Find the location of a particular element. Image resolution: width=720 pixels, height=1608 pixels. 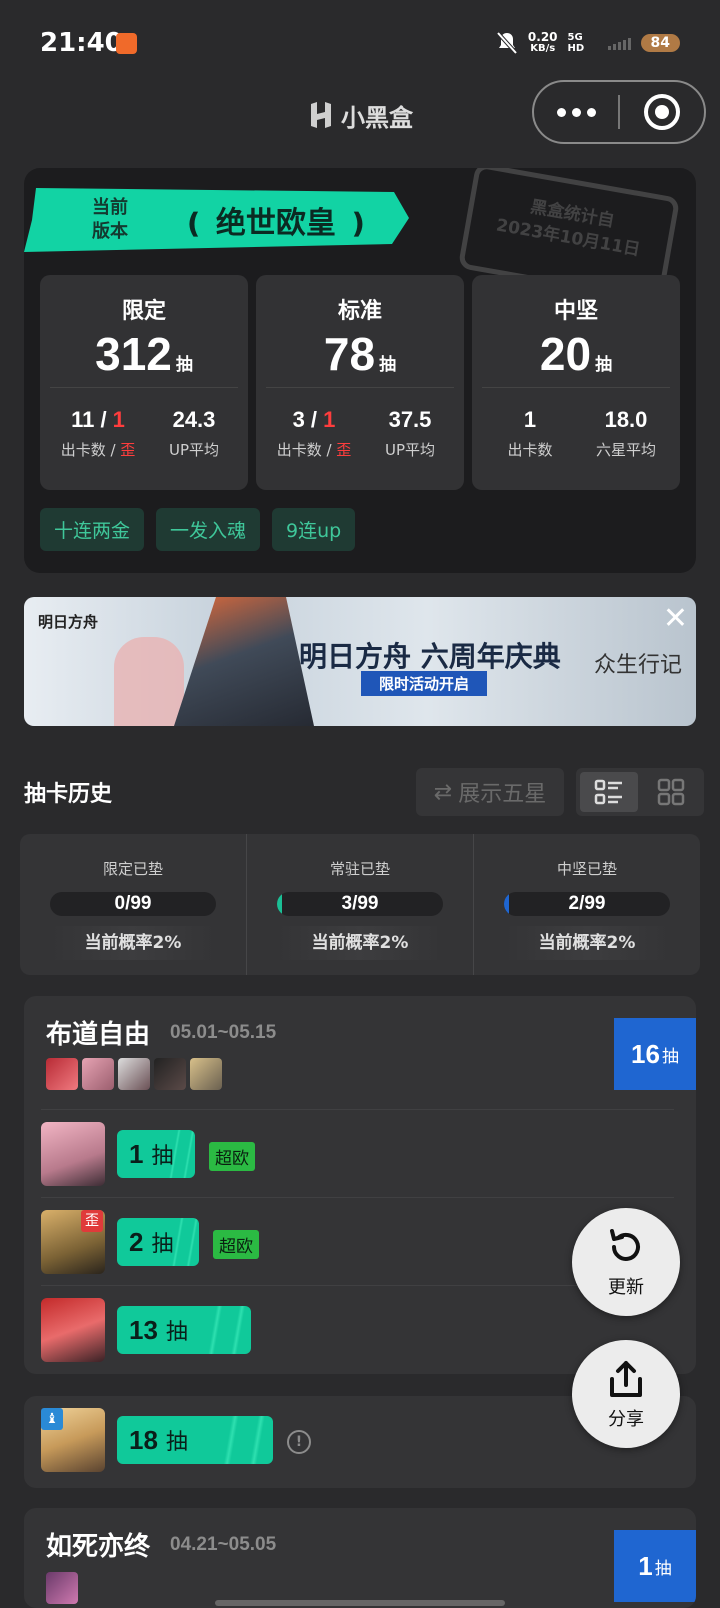

achievement-tag: 一发入魂 is located at coordinates (208, 529).